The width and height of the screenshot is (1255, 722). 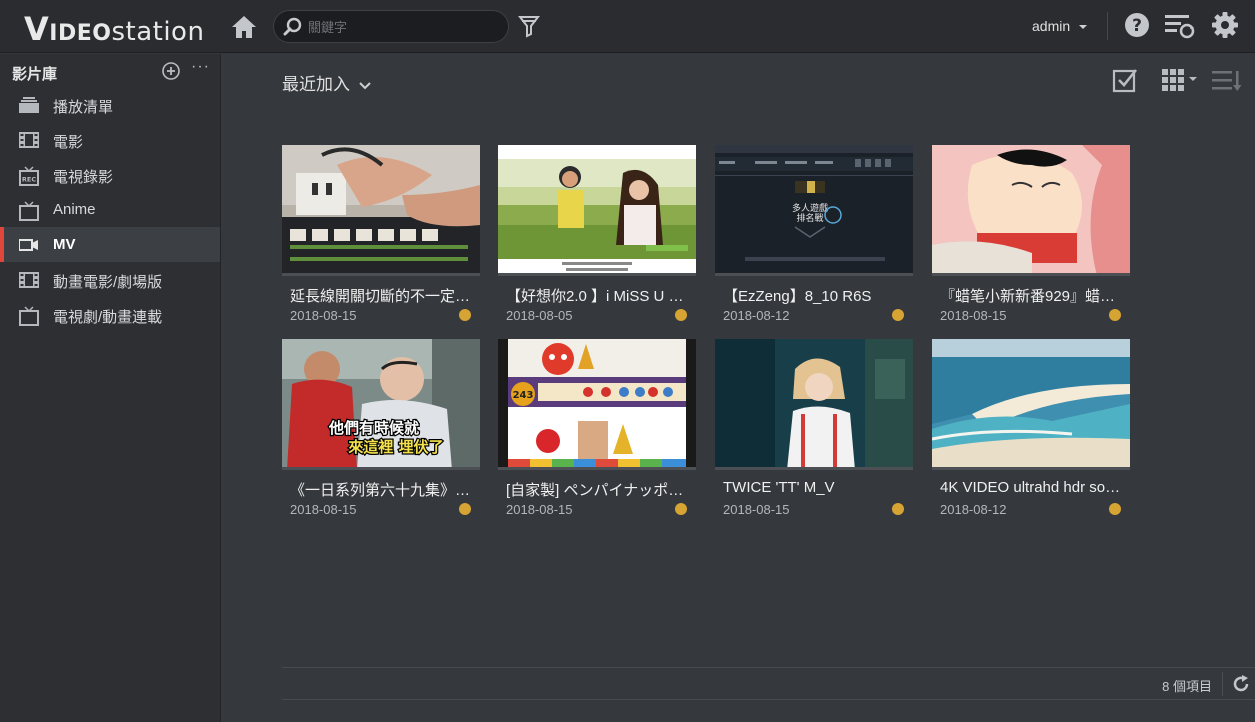 I want to click on video-card: 『蜡笔小新新番929』蜡笔小新 2018-08-15, so click(x=1031, y=235).